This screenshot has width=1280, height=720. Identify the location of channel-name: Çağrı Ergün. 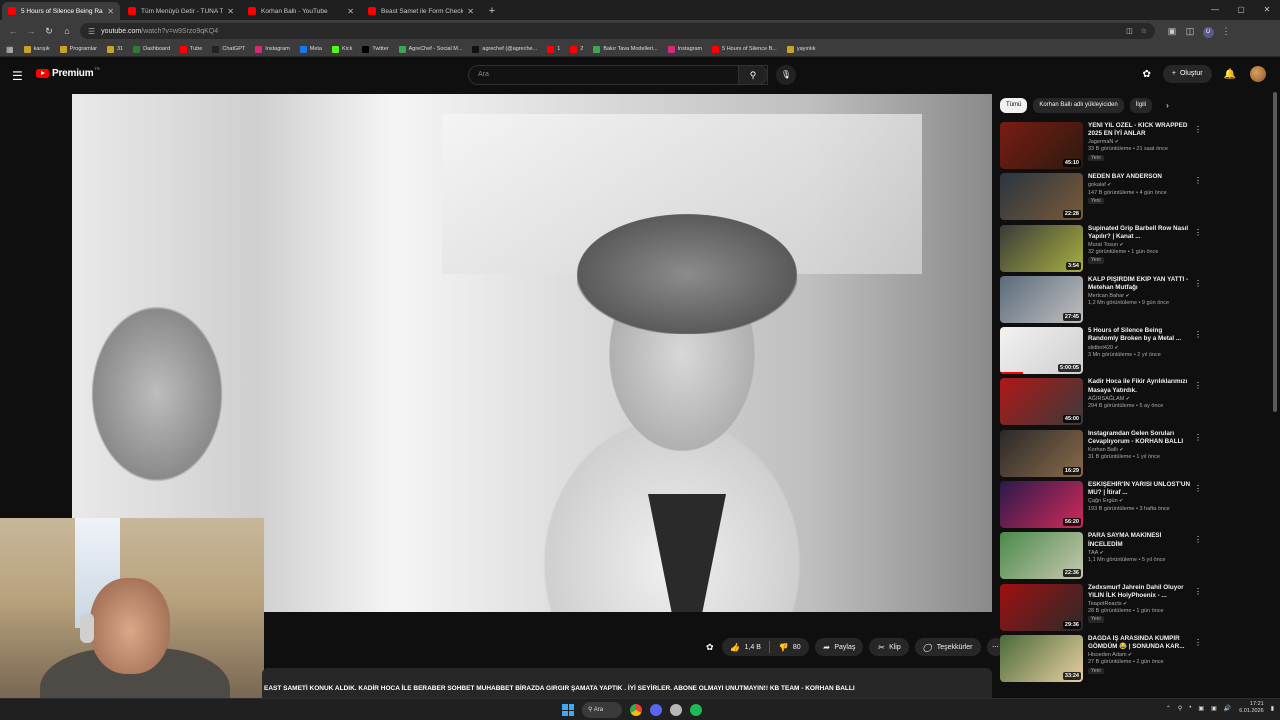
(1103, 501).